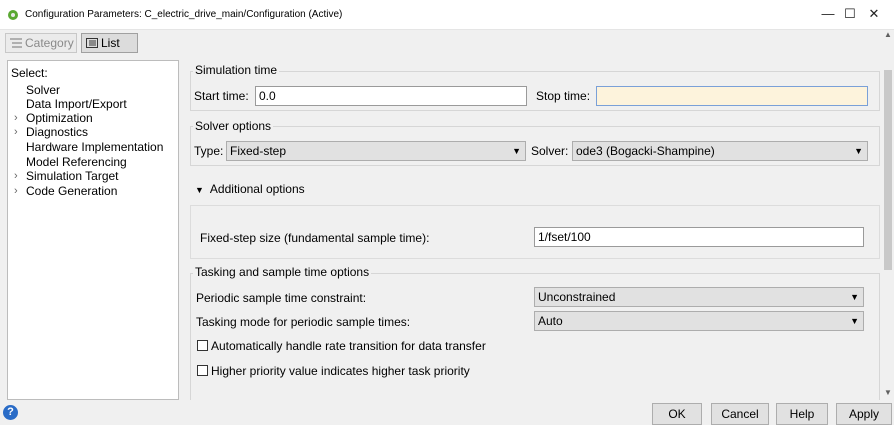 The height and width of the screenshot is (425, 894). Describe the element at coordinates (888, 170) in the screenshot. I see `scrollbar-thumb` at that location.